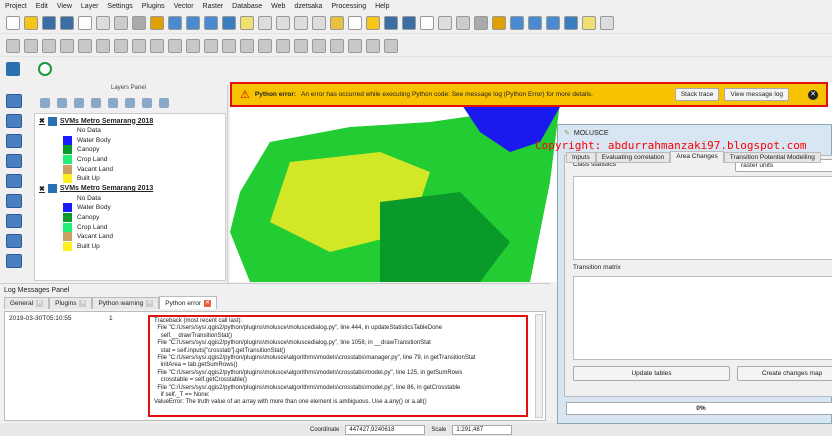  What do you see at coordinates (64, 6) in the screenshot?
I see `menu-view: View` at bounding box center [64, 6].